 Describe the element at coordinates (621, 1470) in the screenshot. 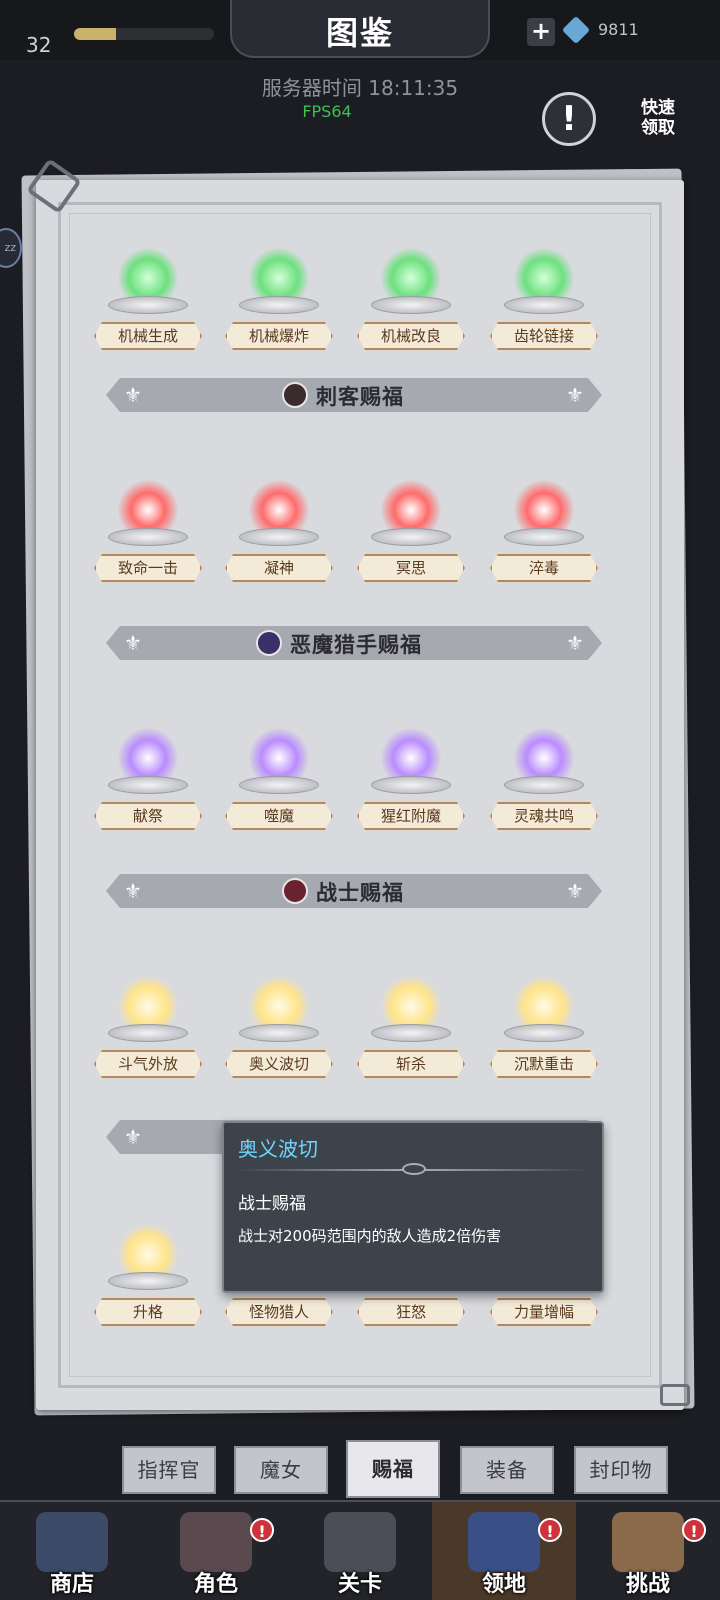

I see `tab-seal: 封印物` at that location.